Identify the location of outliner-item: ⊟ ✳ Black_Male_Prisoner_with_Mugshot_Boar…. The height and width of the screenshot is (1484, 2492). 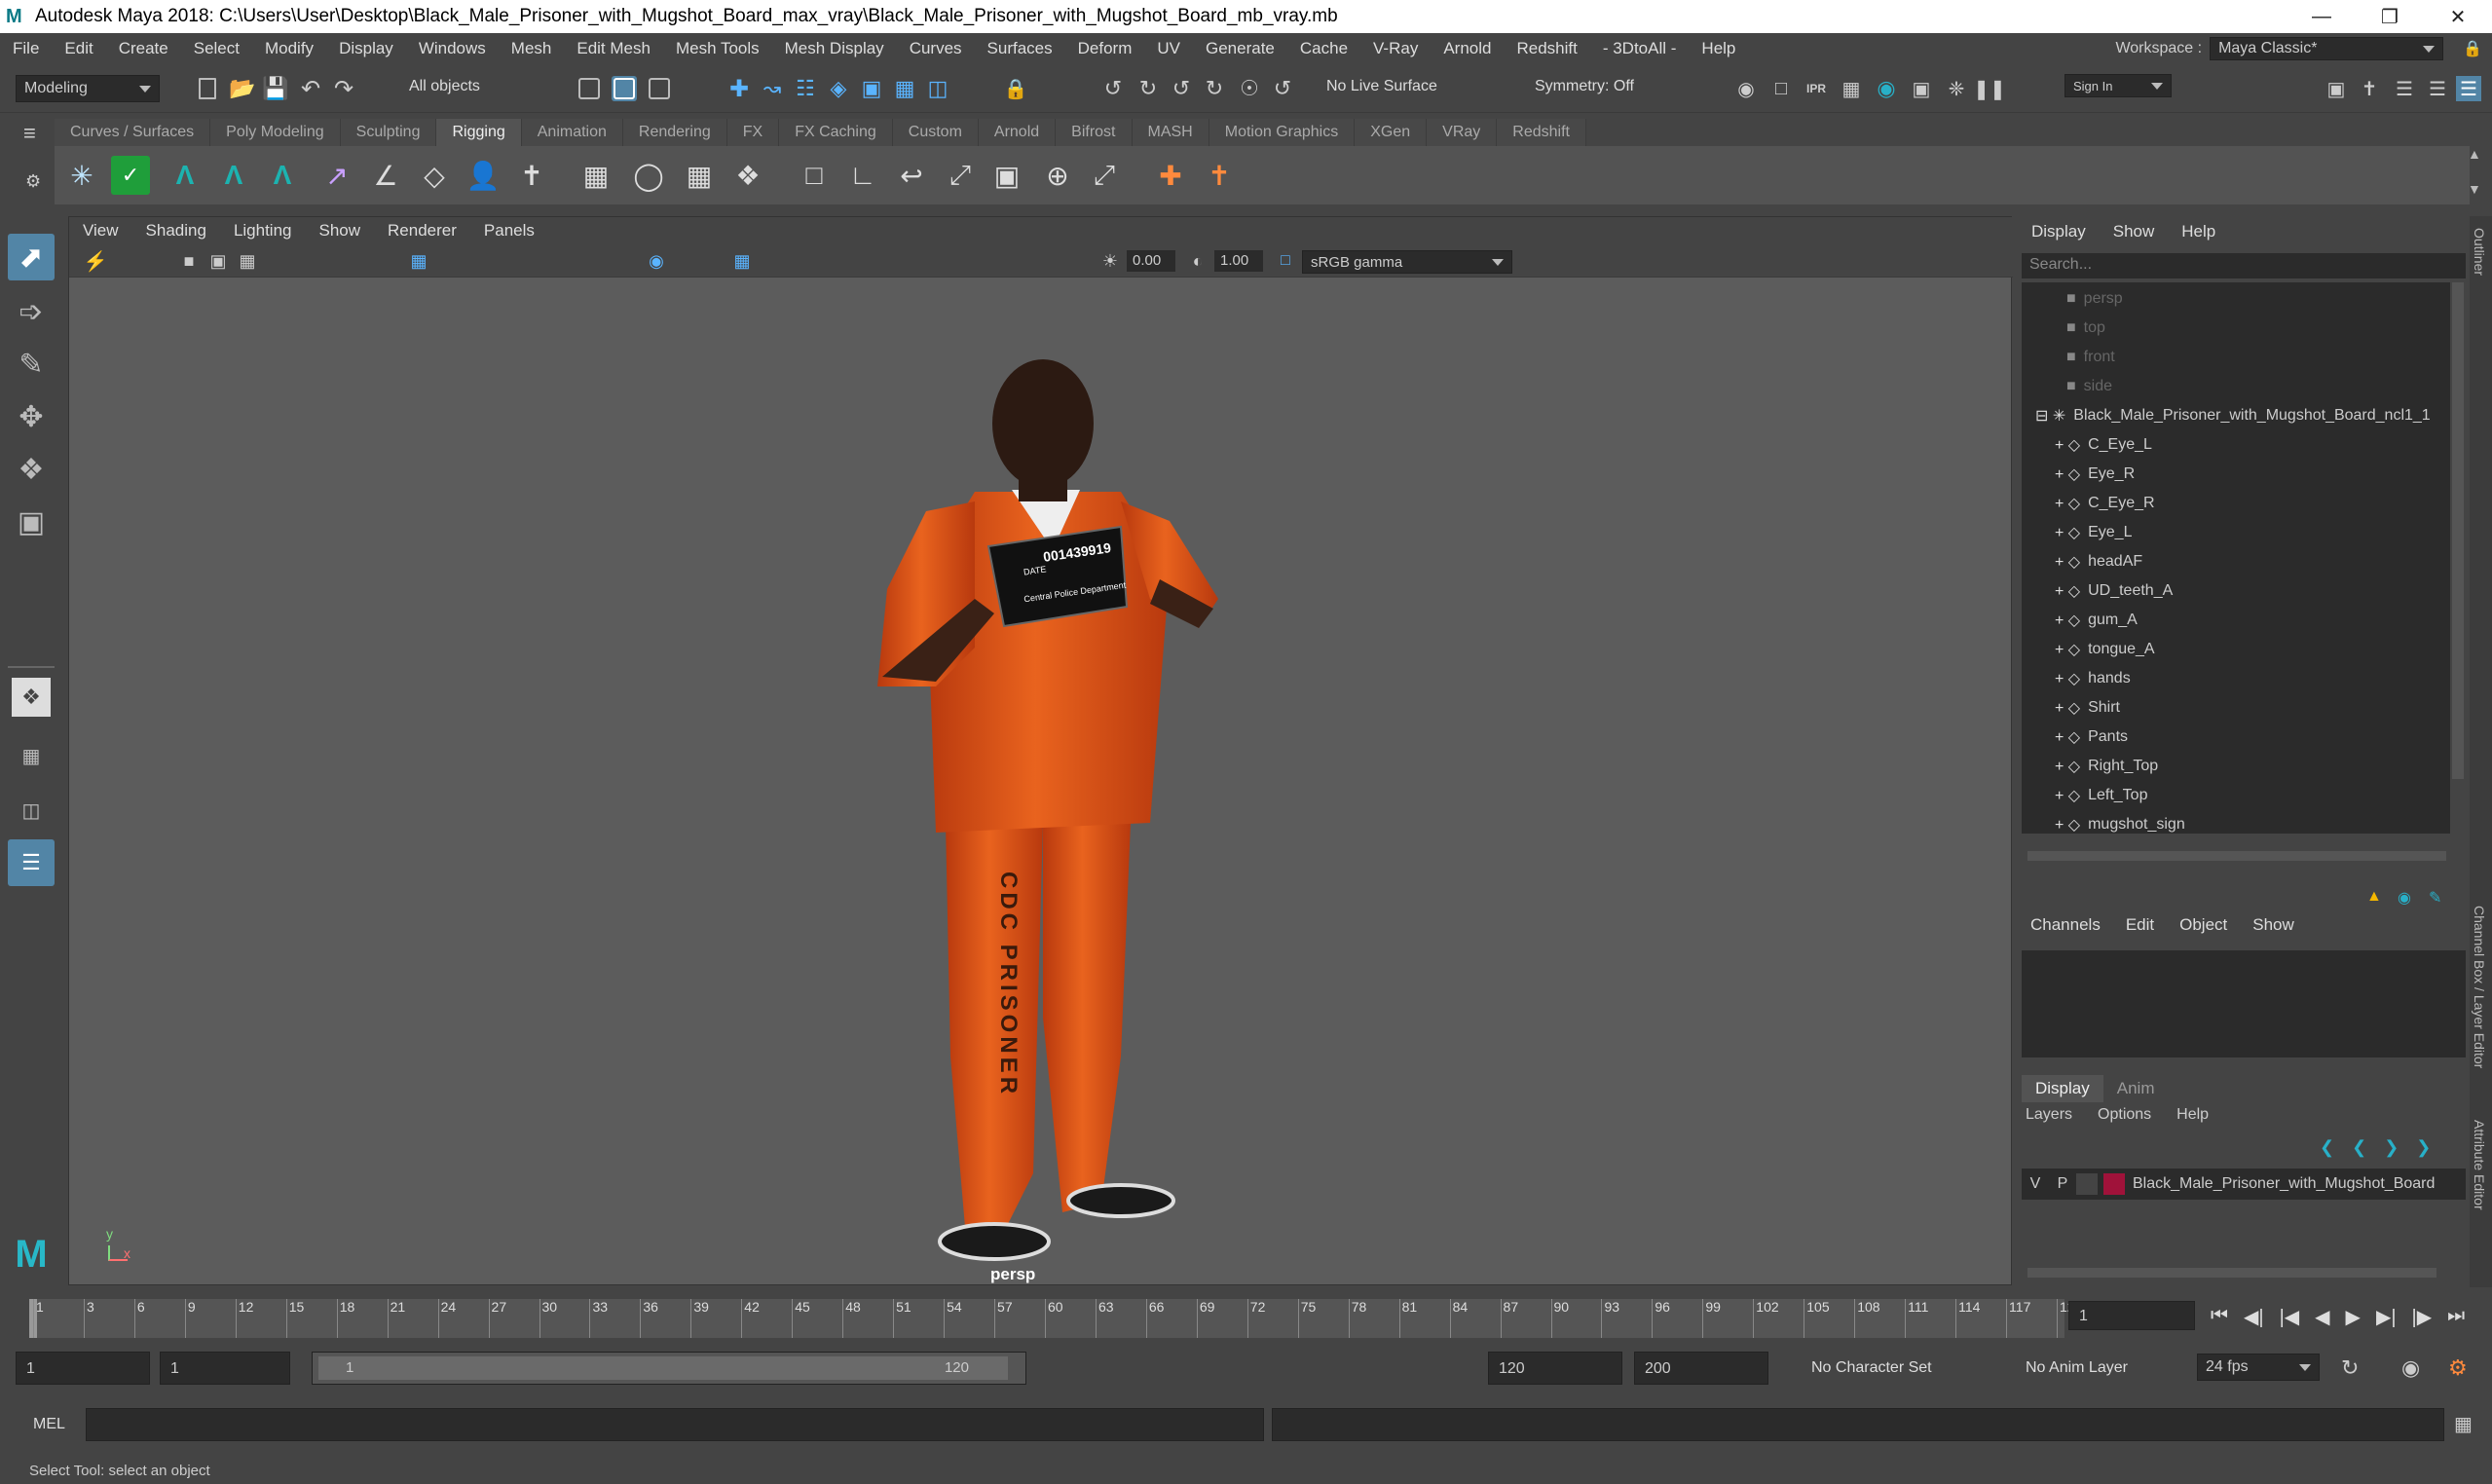
(2236, 415).